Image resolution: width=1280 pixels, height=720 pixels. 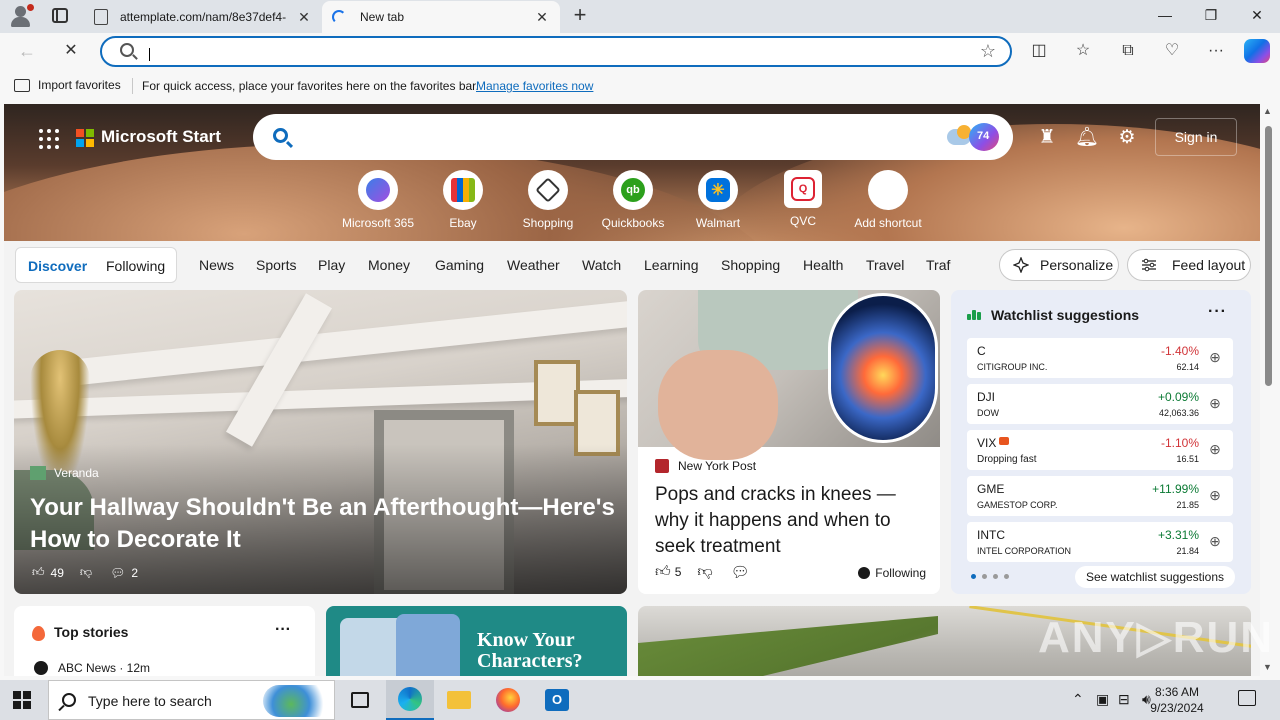 What do you see at coordinates (1100, 542) in the screenshot?
I see `stock-row: INTC INTEL CORPORATION +3.31% 21.84 ⊕` at bounding box center [1100, 542].